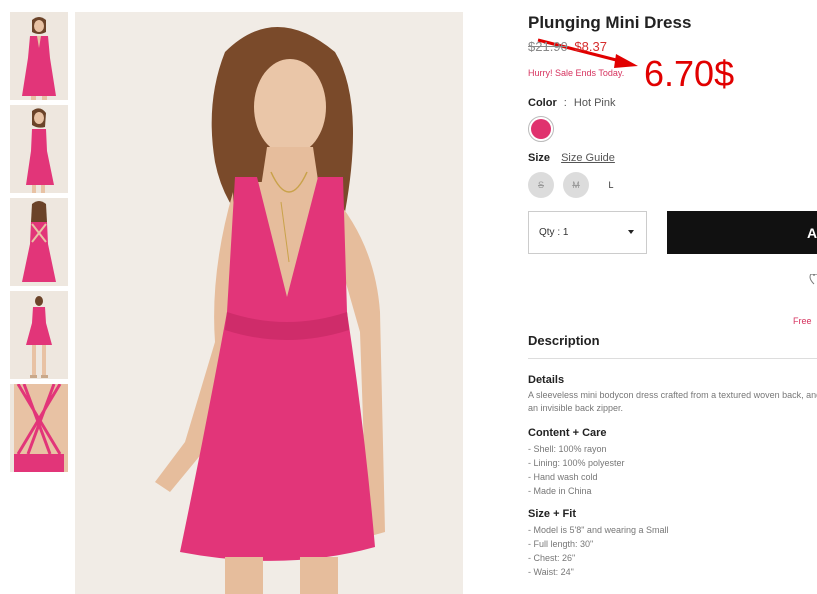  I want to click on color-row: Color : Hot Pink, so click(672, 104).